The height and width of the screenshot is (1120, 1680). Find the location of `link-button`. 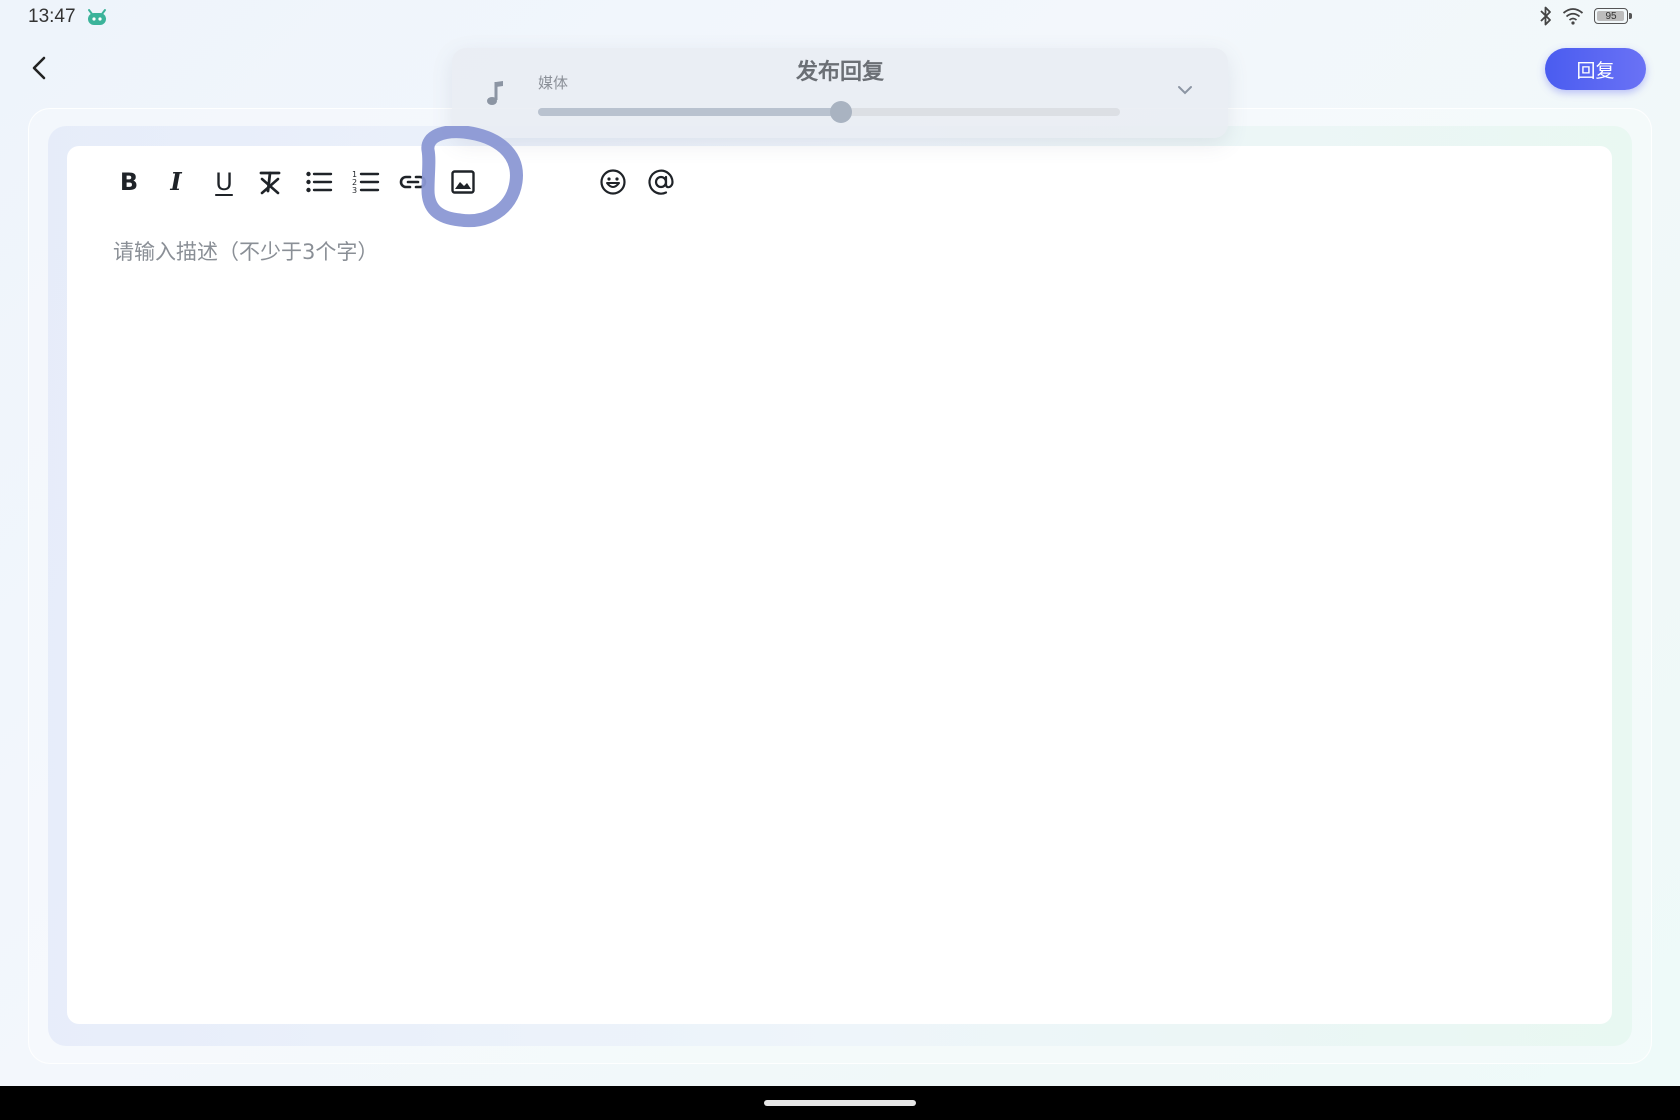

link-button is located at coordinates (413, 182).